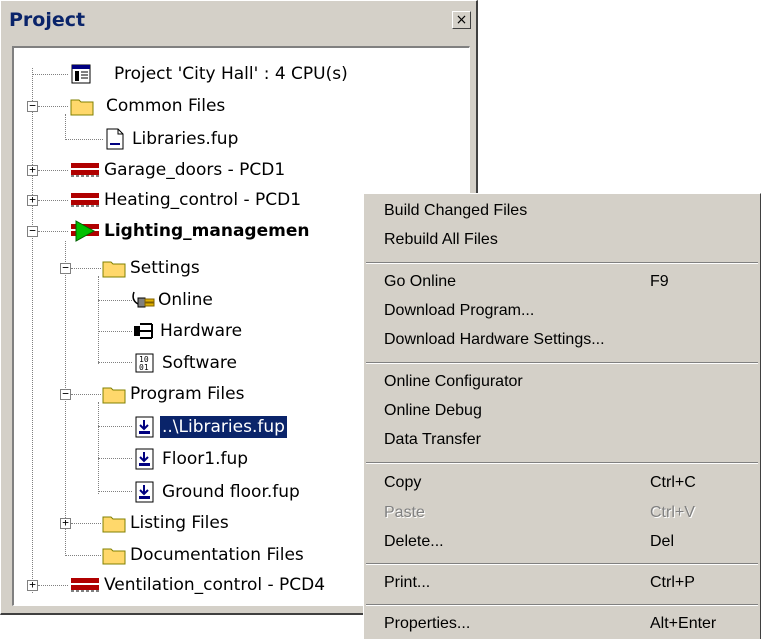 The height and width of the screenshot is (639, 761). Describe the element at coordinates (179, 523) in the screenshot. I see `tree-label: Listing Files` at that location.